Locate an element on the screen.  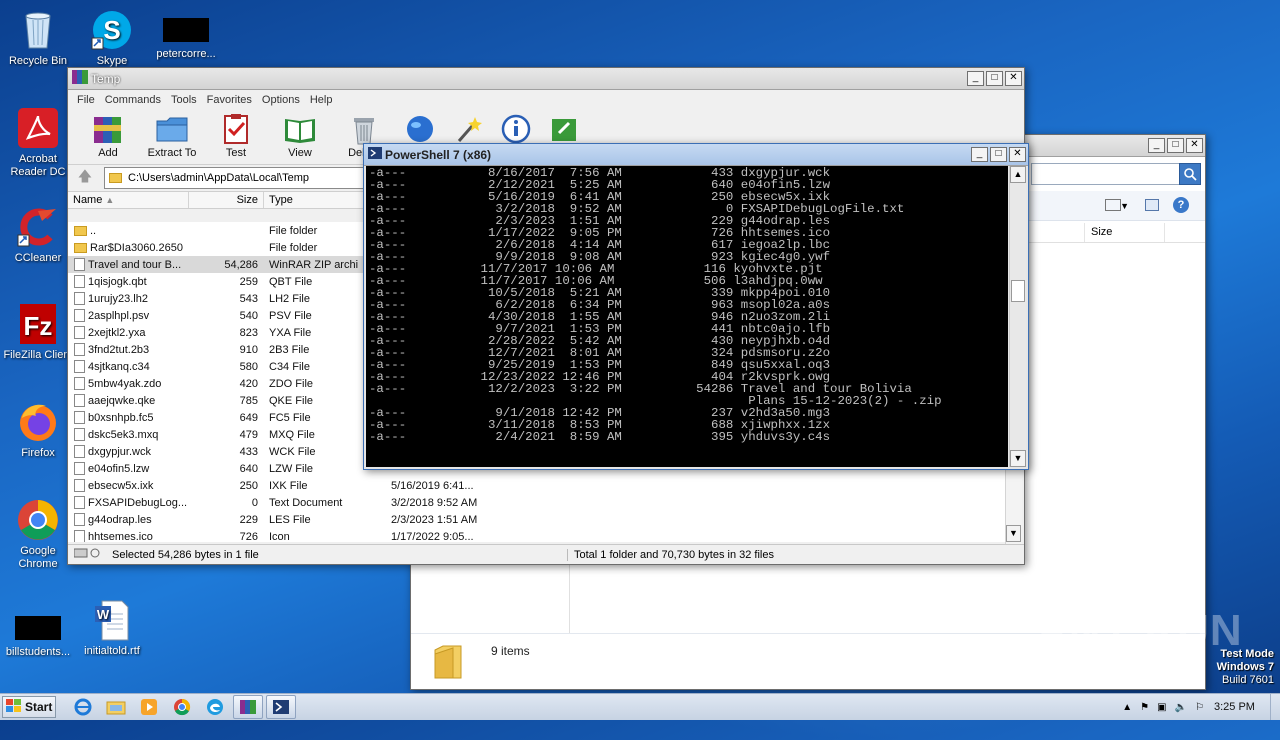
desktop-icon-chrome: Google Chrome is located at coordinates (38, 534).